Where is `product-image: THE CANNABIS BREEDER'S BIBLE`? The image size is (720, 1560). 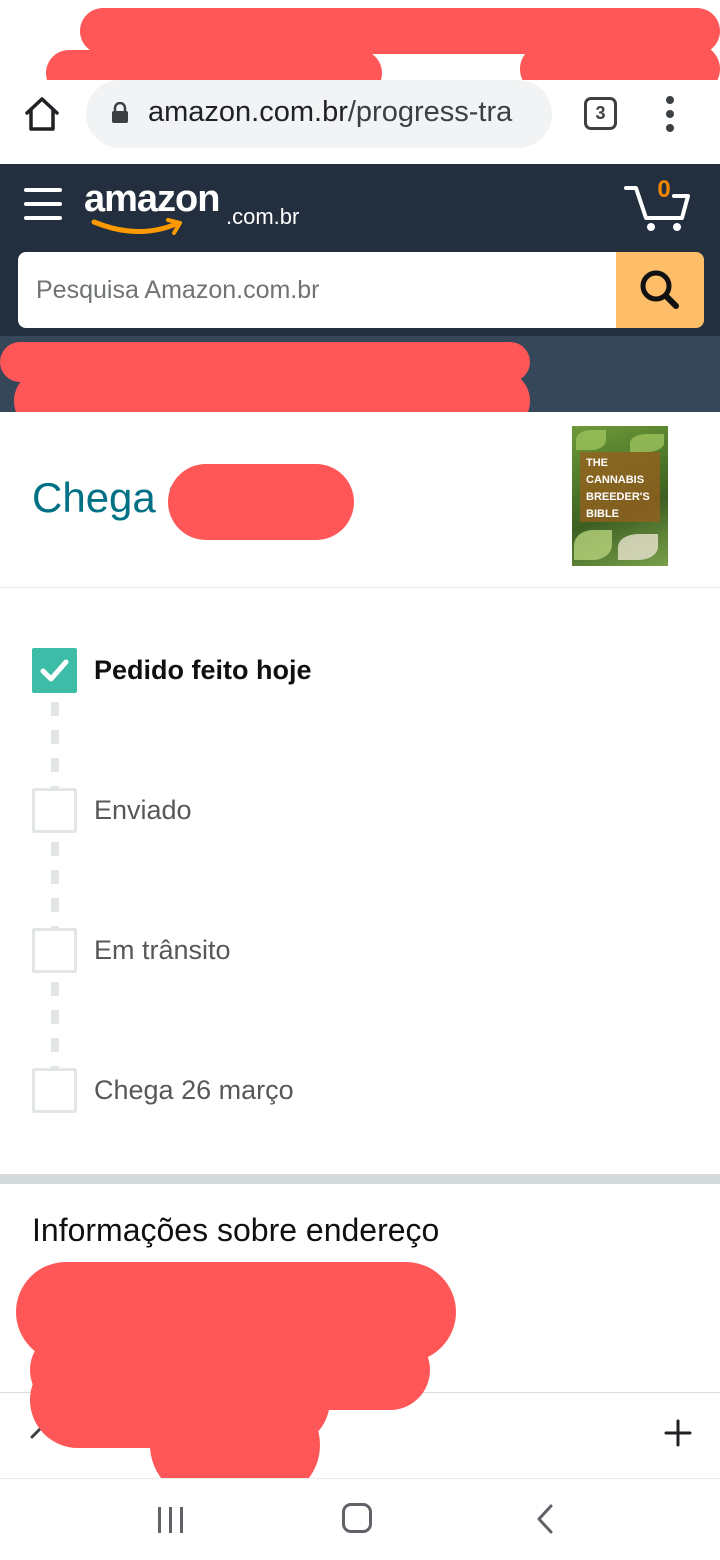 product-image: THE CANNABIS BREEDER'S BIBLE is located at coordinates (620, 496).